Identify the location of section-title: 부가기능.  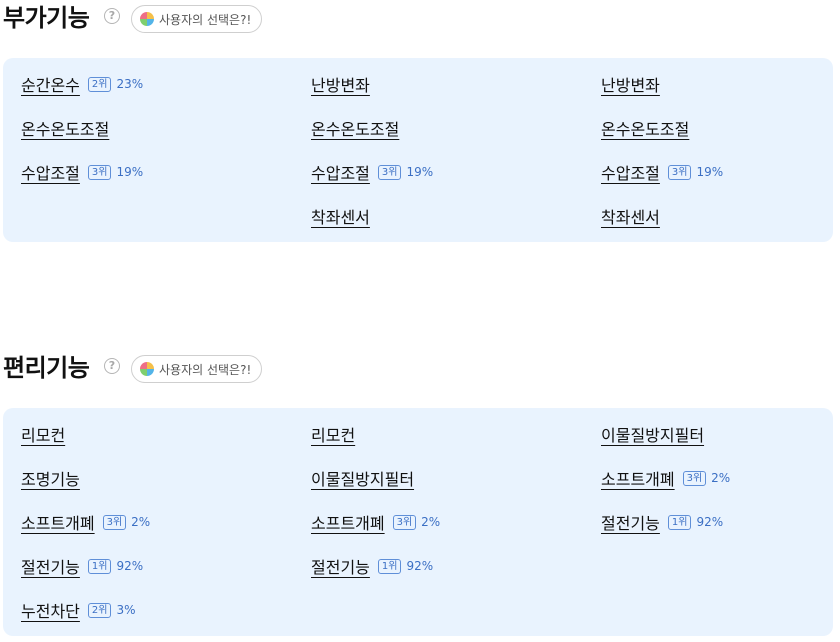
(46, 18).